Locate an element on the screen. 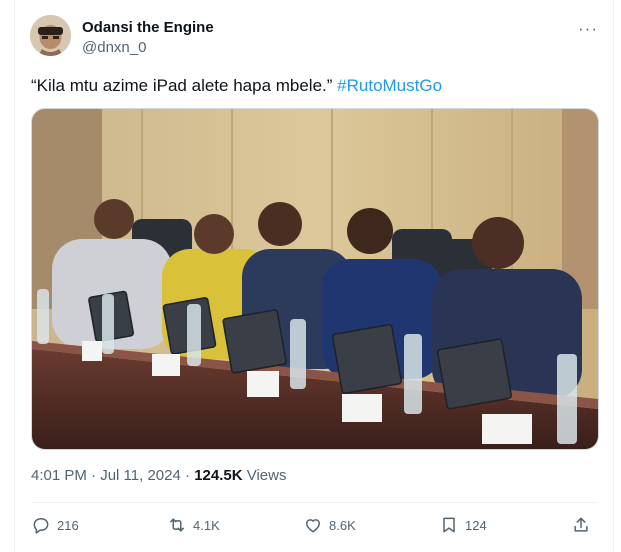 The image size is (621, 552). like-count: 8.6K is located at coordinates (342, 525).